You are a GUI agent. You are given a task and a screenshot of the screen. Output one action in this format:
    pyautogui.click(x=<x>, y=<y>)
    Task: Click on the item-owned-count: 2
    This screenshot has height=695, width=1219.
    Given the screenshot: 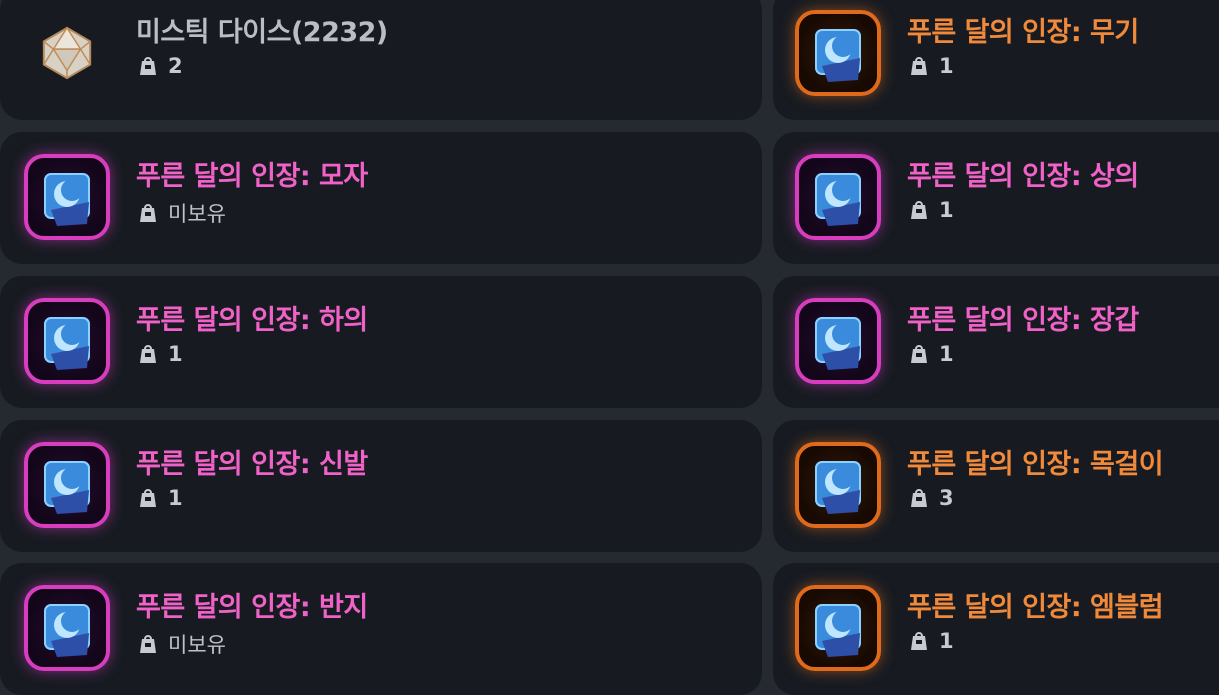 What is the action you would take?
    pyautogui.click(x=159, y=66)
    